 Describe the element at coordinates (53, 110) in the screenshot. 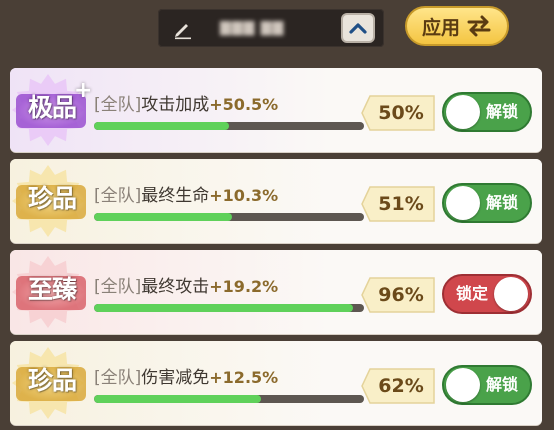

I see `rarity-badge: 极品 +` at that location.